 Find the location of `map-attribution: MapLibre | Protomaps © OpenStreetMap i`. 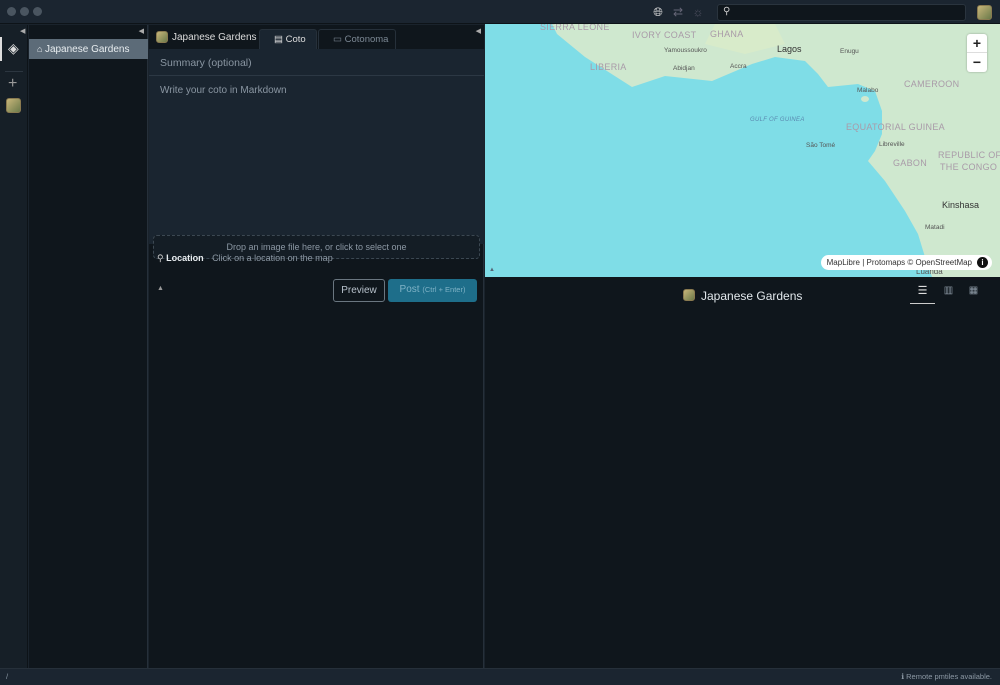

map-attribution: MapLibre | Protomaps © OpenStreetMap i is located at coordinates (906, 262).